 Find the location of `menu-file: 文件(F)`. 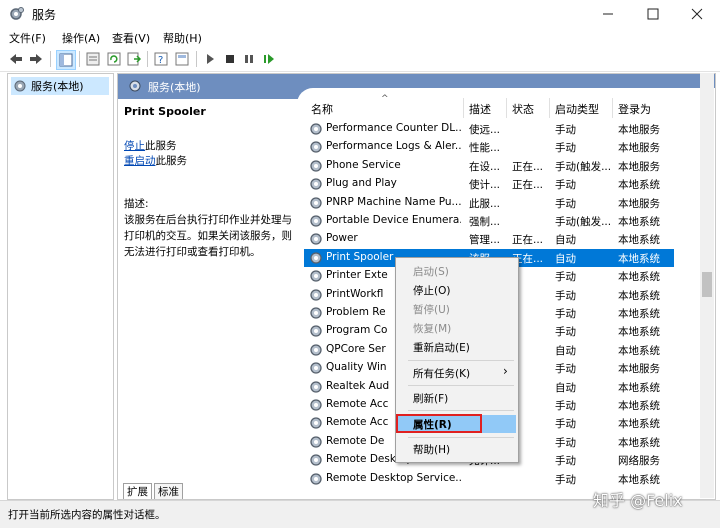

menu-file: 文件(F) is located at coordinates (27, 38).